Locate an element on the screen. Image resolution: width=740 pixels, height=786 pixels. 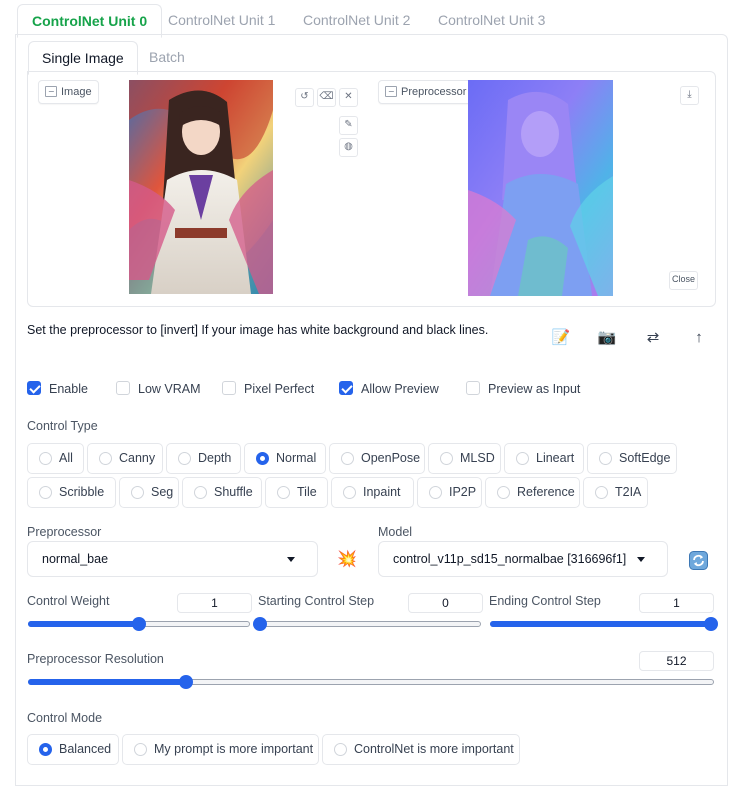
chip-label: OpenPose is located at coordinates (391, 458).